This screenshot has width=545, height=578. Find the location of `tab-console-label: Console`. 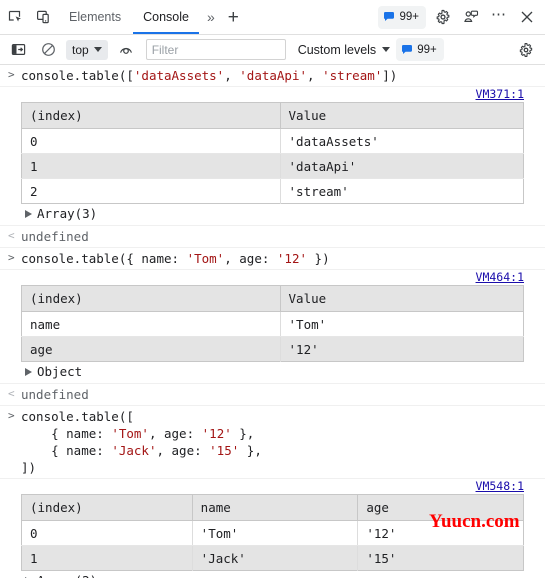

tab-console-label: Console is located at coordinates (166, 17).